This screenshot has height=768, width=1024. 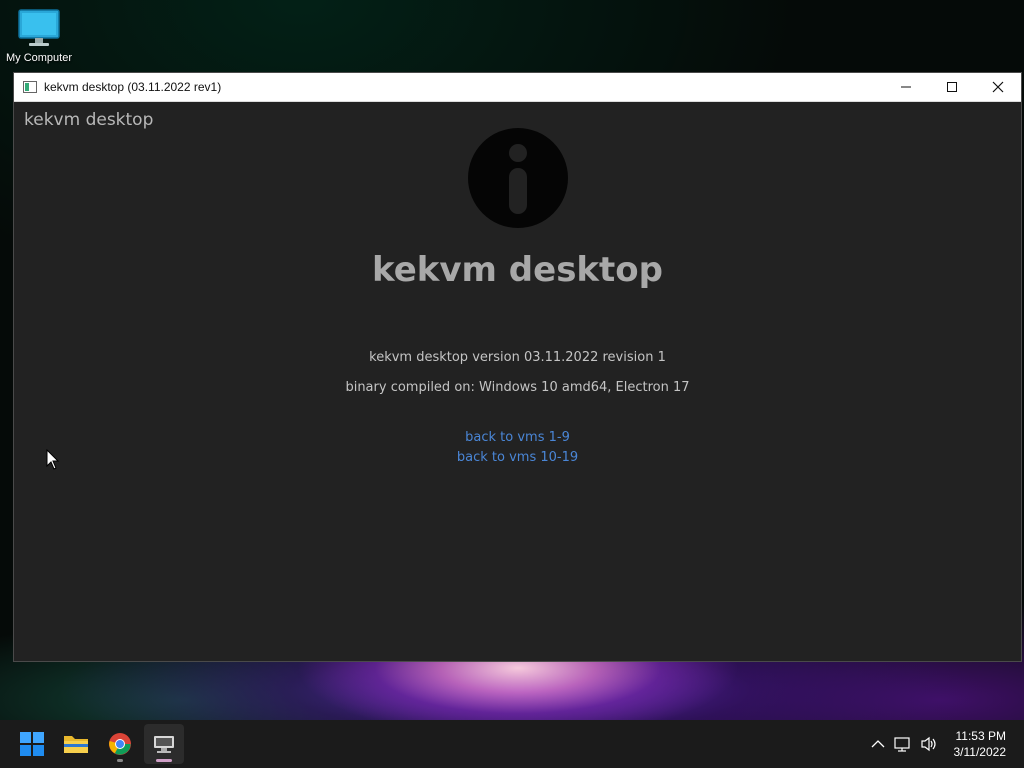 I want to click on running-indicator, so click(x=120, y=760).